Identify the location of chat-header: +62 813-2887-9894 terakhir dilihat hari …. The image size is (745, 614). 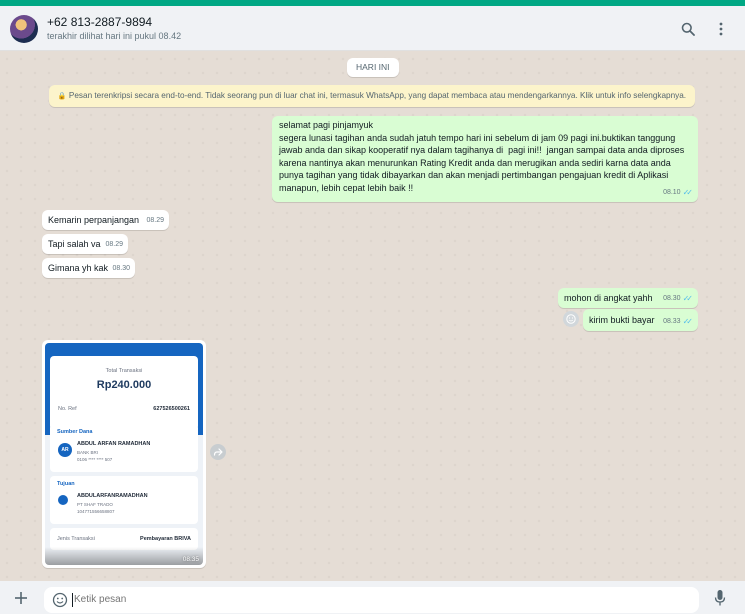
(372, 28).